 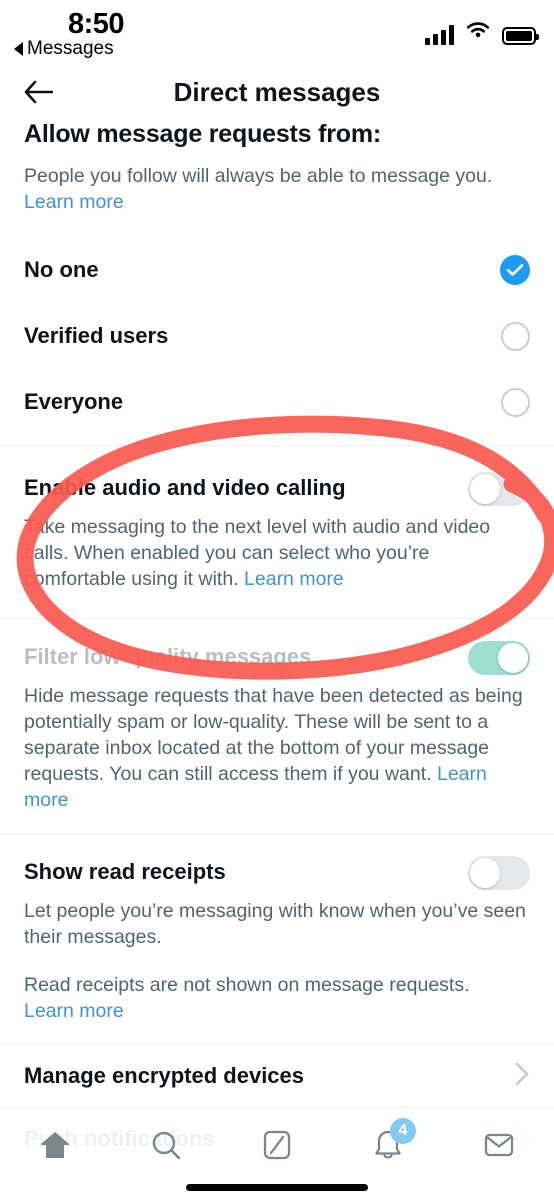 I want to click on status-bar-clock: 8:50, so click(x=96, y=24).